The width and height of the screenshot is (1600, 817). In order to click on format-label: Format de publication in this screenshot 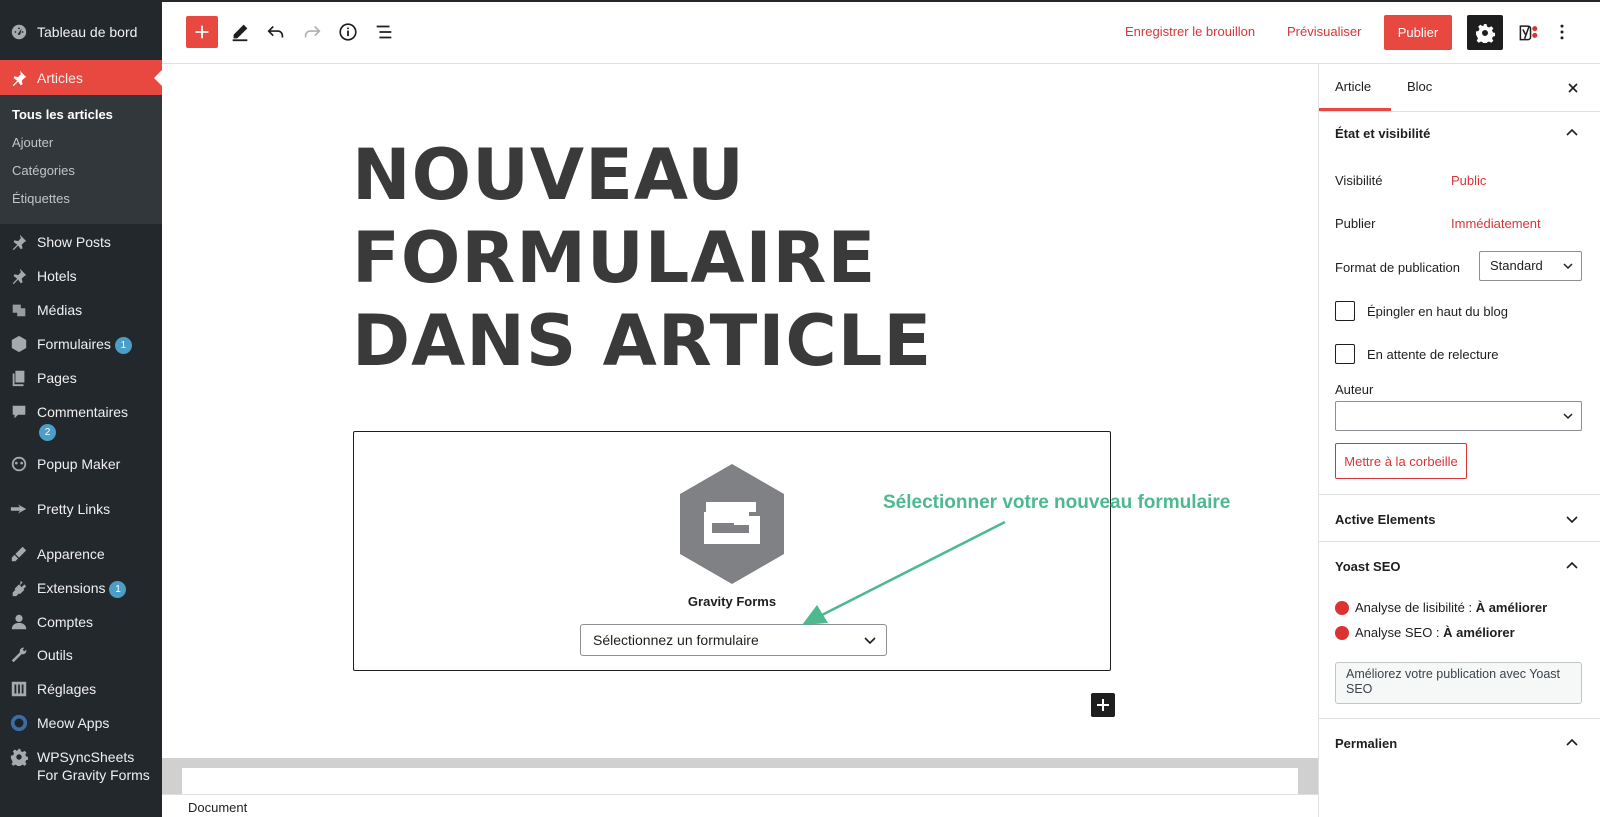, I will do `click(1398, 267)`.